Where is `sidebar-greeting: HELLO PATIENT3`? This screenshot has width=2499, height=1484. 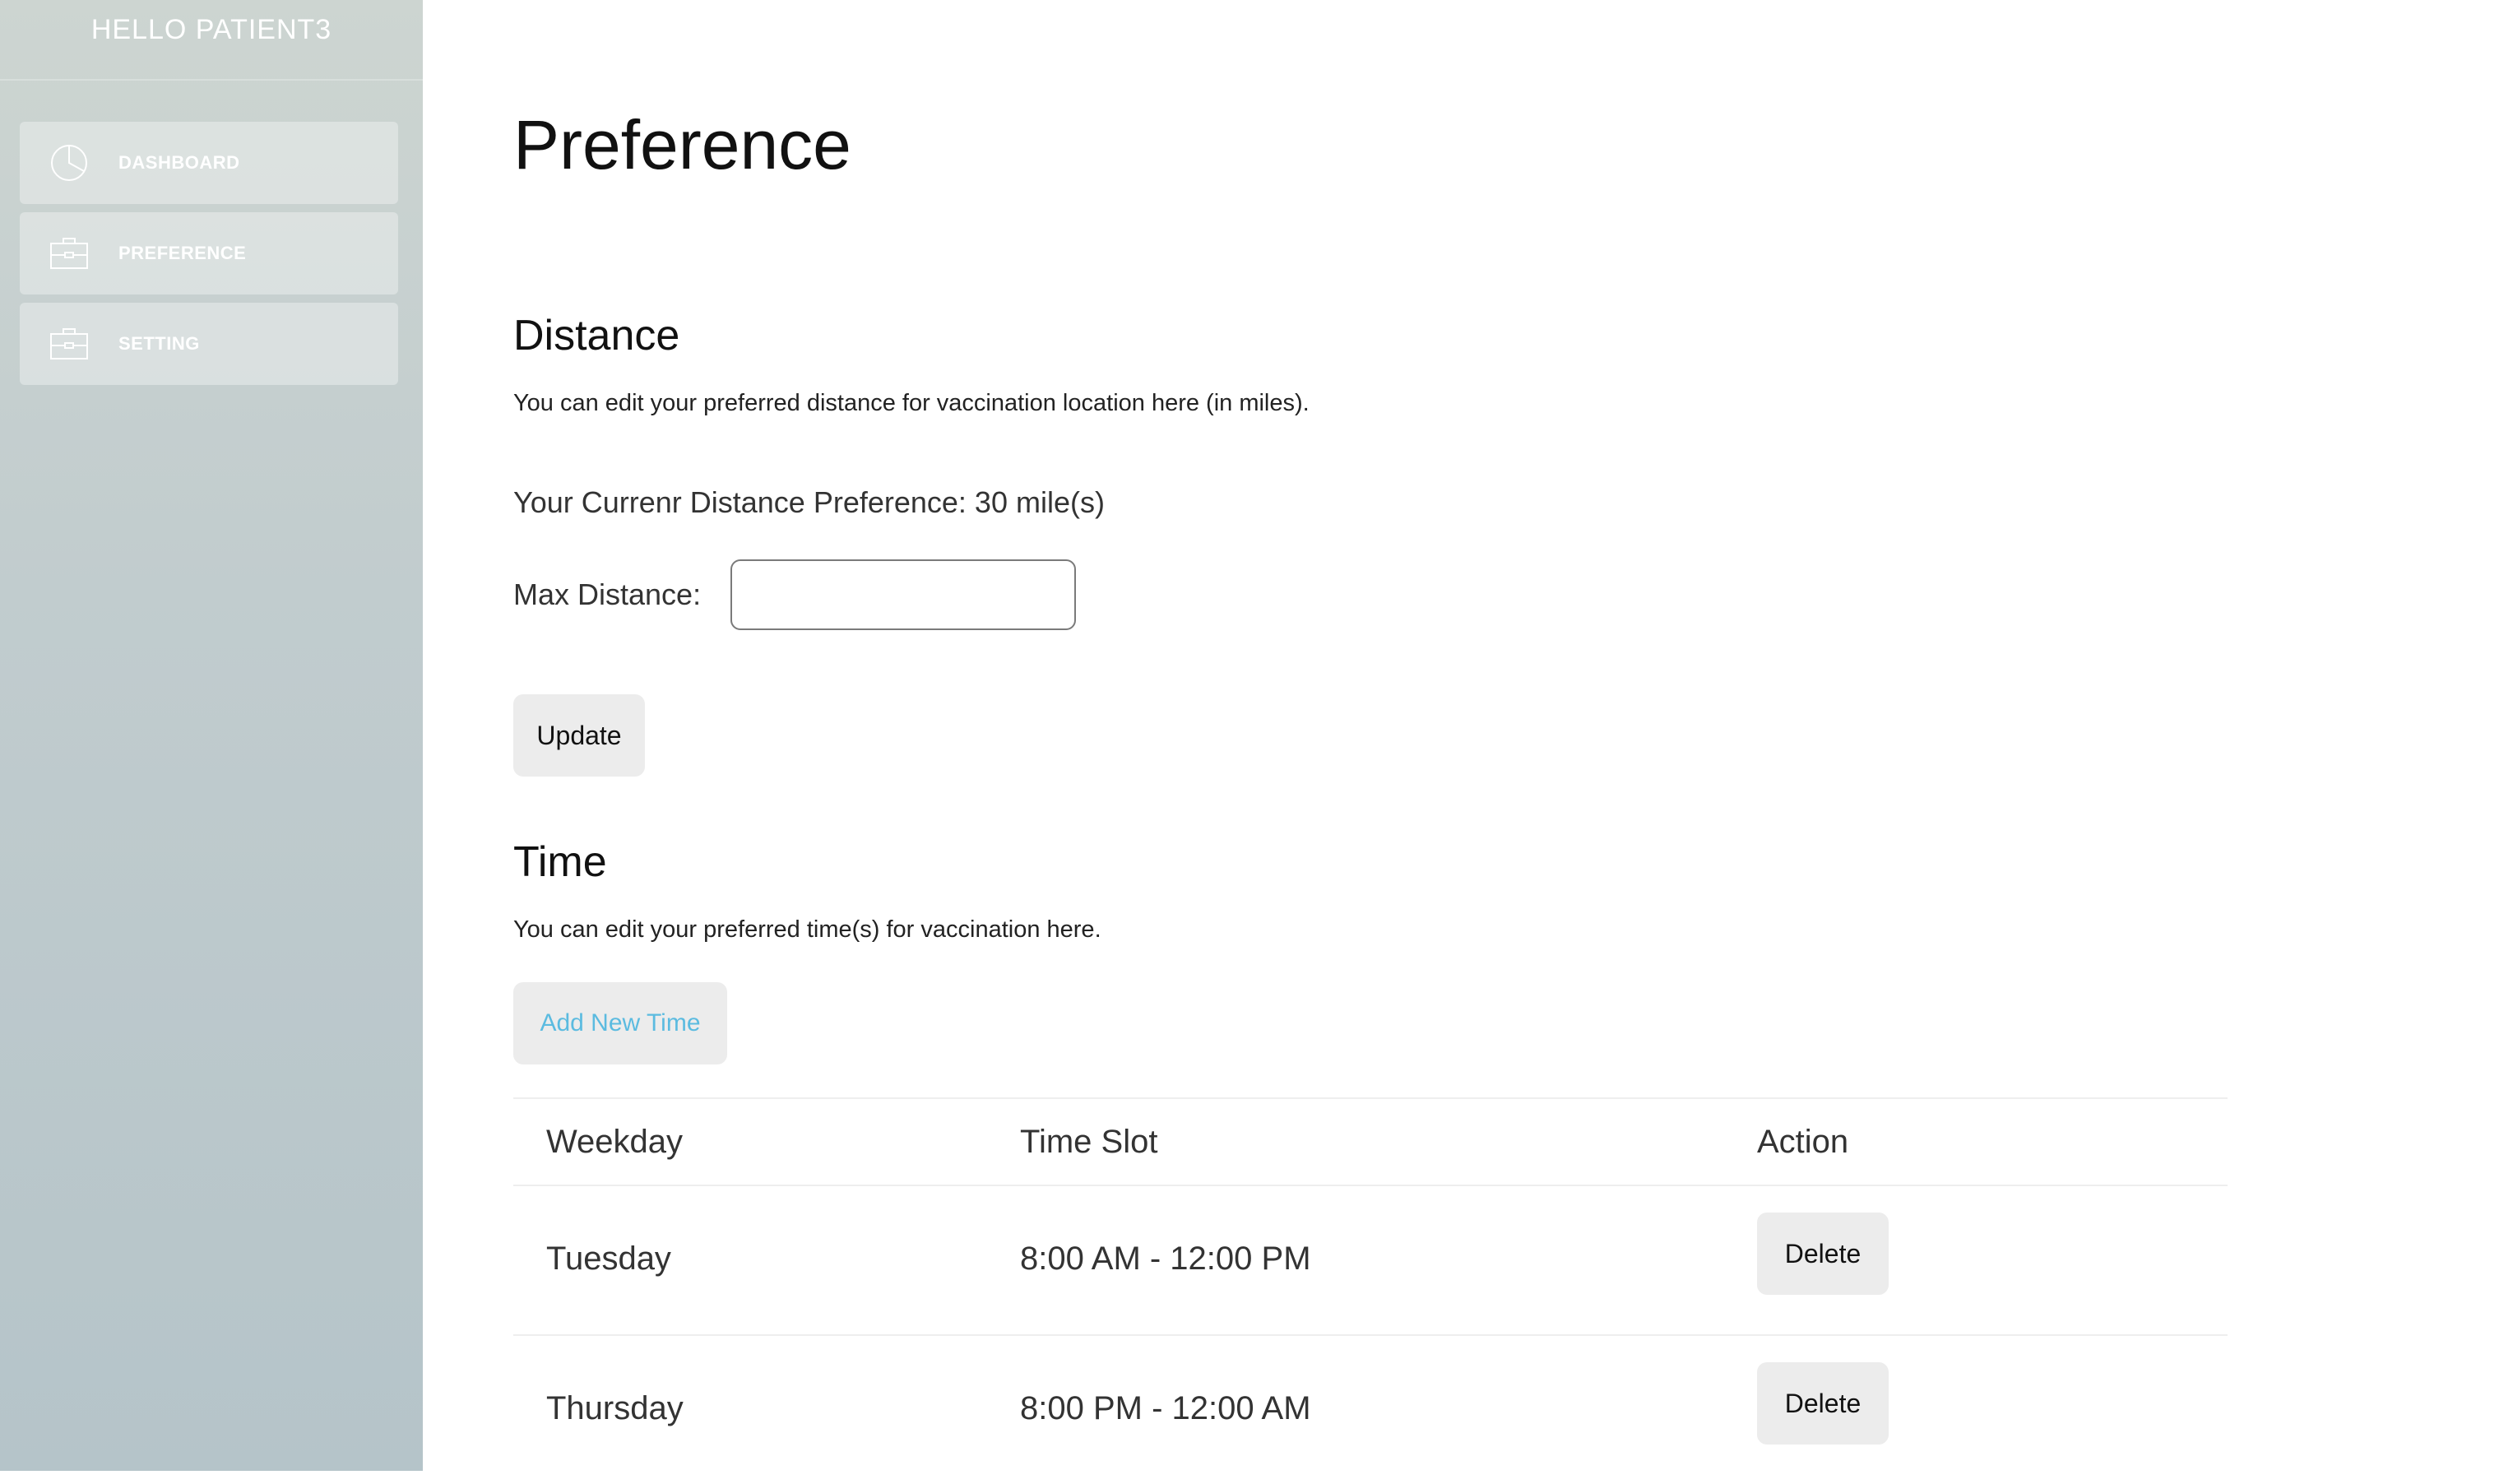 sidebar-greeting: HELLO PATIENT3 is located at coordinates (212, 40).